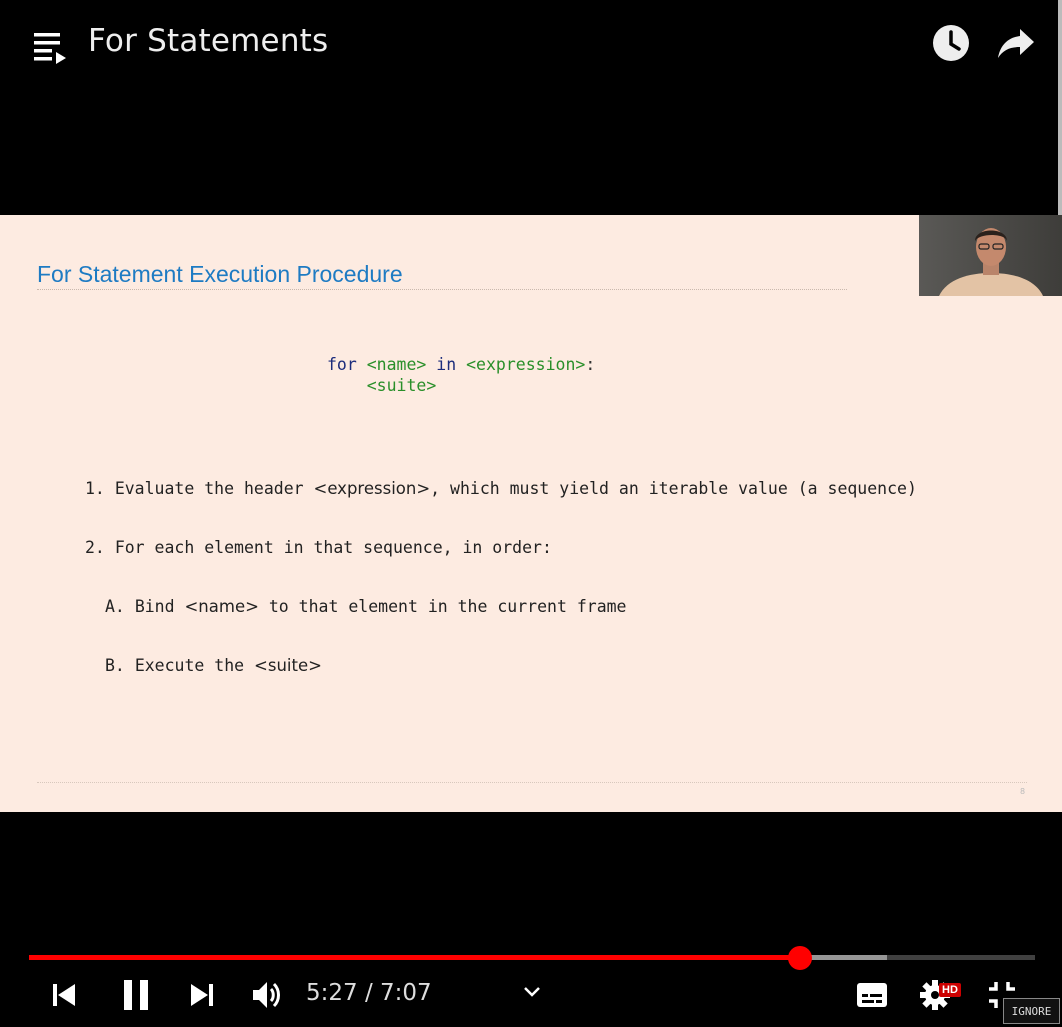 This screenshot has height=1027, width=1062. What do you see at coordinates (50, 47) in the screenshot?
I see `playlist-icon` at bounding box center [50, 47].